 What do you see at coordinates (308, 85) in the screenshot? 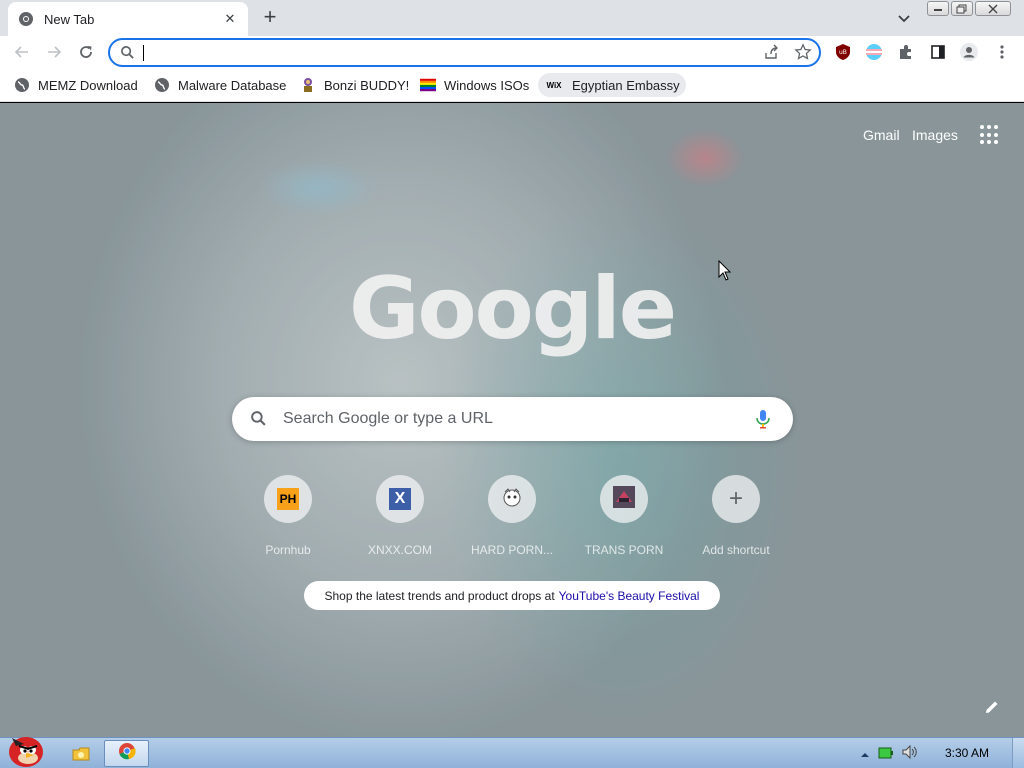
I see `bonzi-icon` at bounding box center [308, 85].